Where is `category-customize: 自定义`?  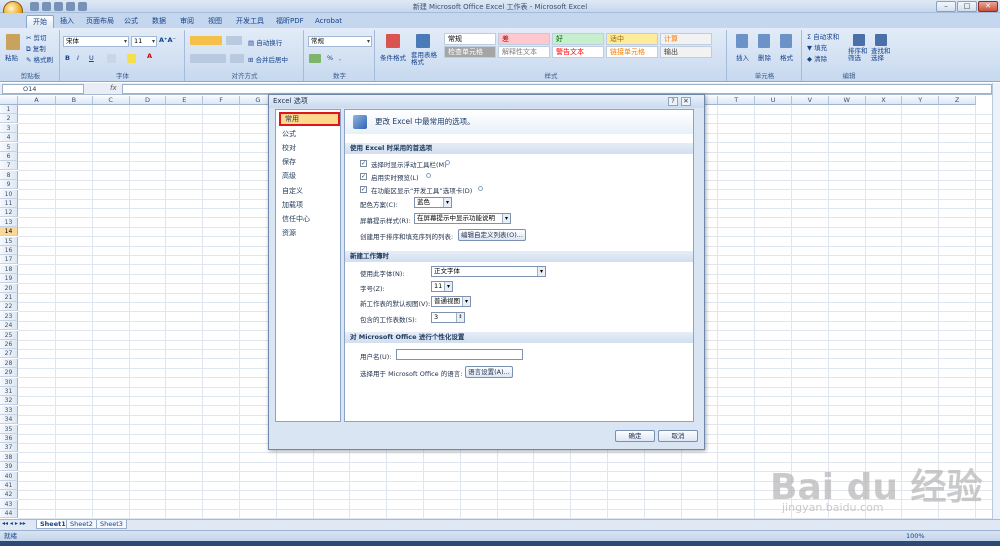 category-customize: 自定义 is located at coordinates (292, 191).